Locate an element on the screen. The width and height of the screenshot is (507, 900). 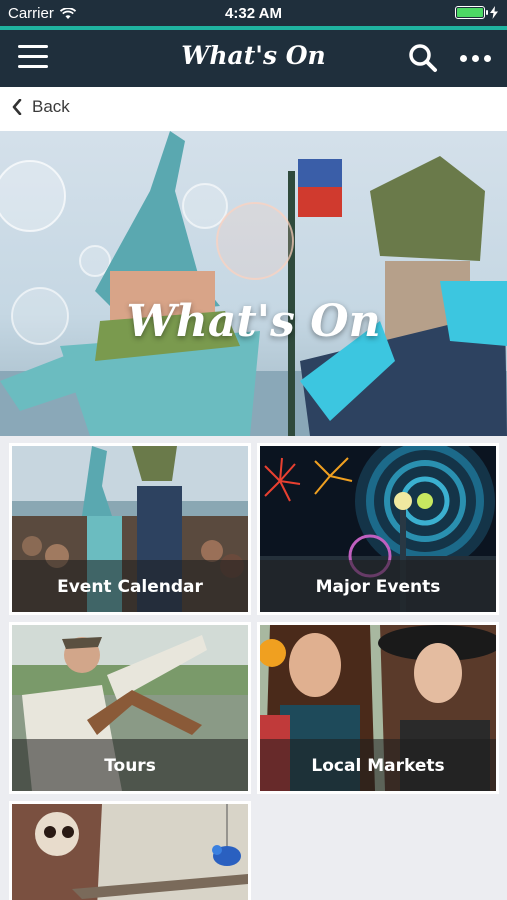
back-button: Back is located at coordinates (41, 107).